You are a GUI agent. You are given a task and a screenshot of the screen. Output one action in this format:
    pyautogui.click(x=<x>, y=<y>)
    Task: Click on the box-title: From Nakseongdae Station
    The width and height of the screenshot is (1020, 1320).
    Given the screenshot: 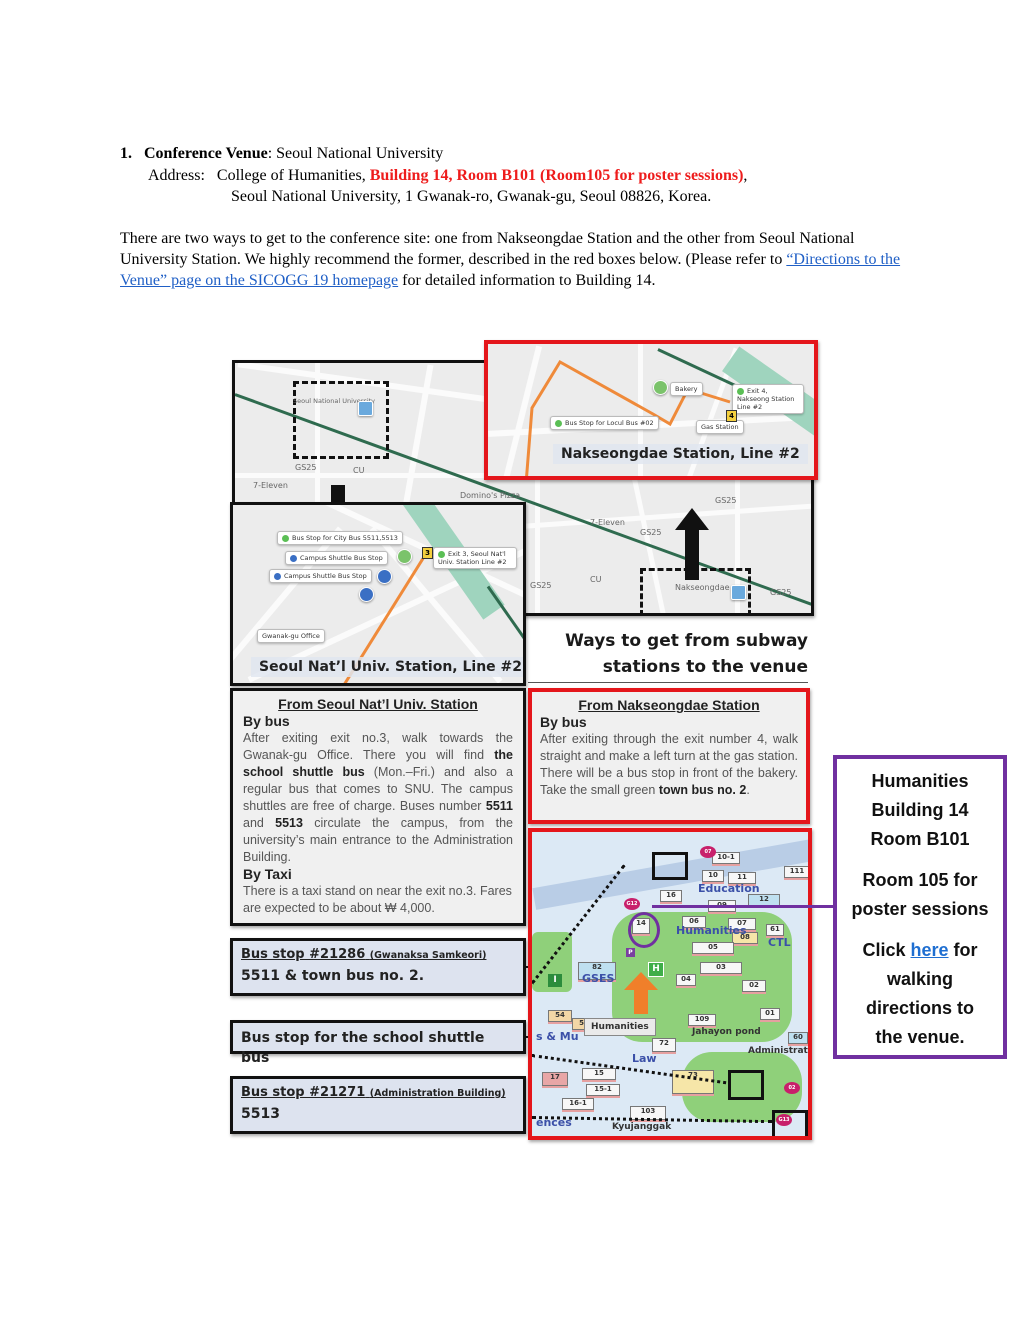 What is the action you would take?
    pyautogui.click(x=669, y=705)
    